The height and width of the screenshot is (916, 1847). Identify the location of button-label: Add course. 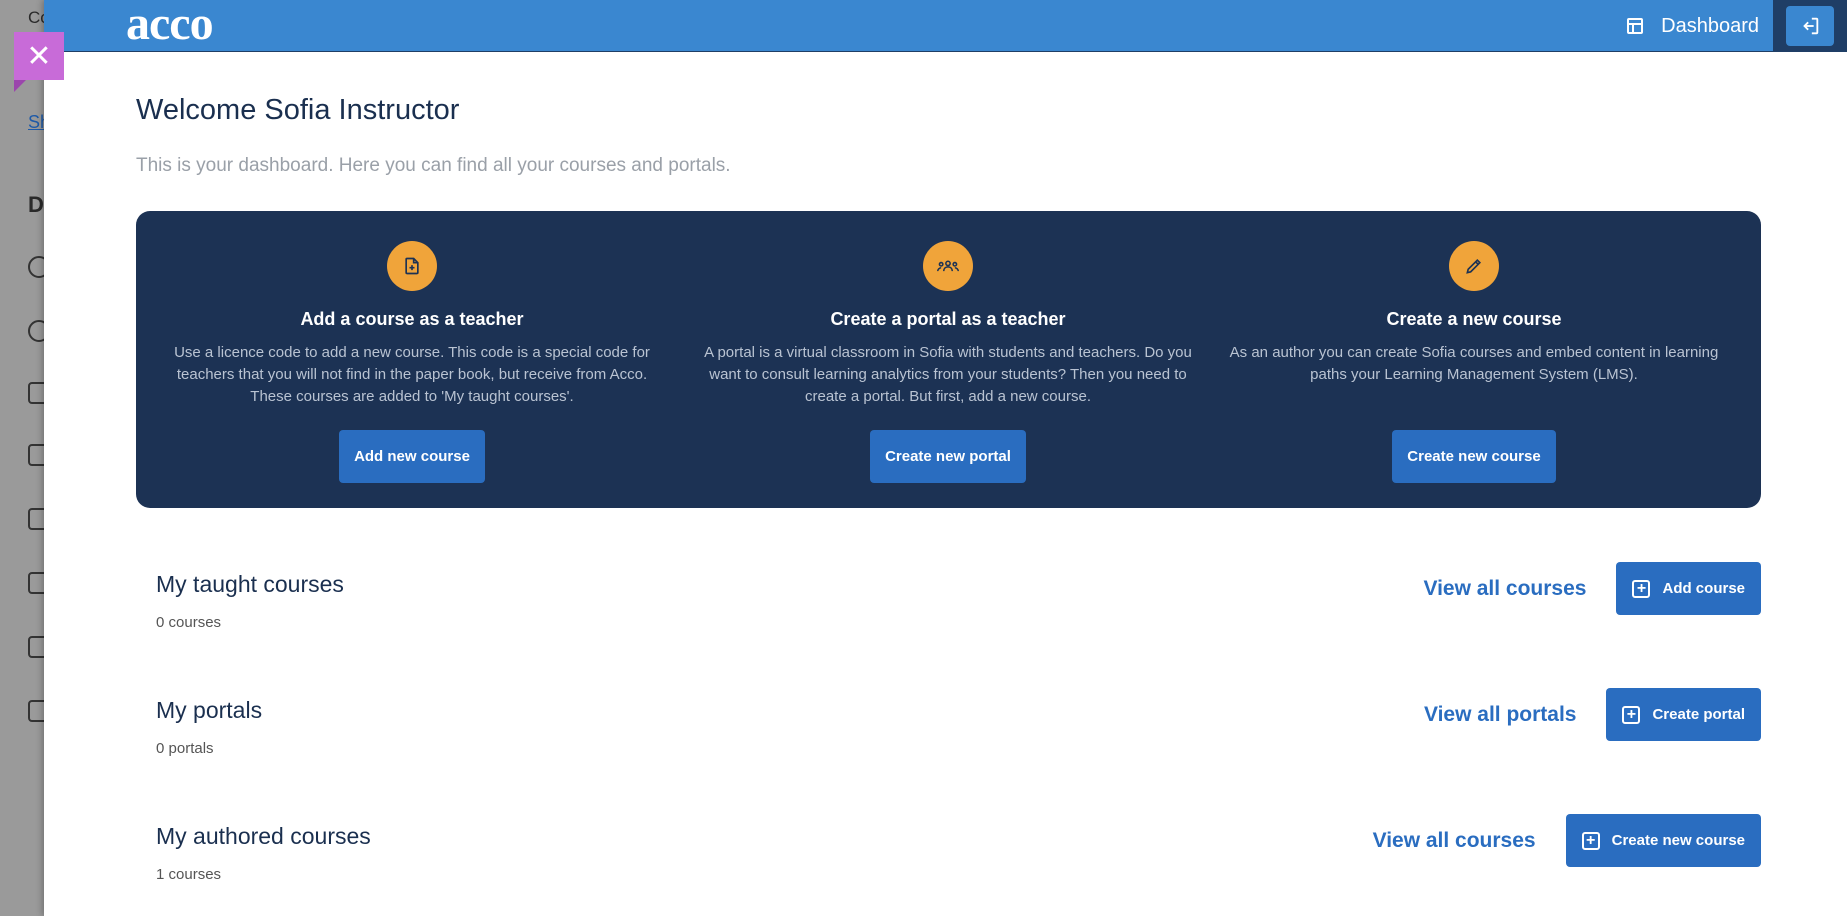
(1703, 588).